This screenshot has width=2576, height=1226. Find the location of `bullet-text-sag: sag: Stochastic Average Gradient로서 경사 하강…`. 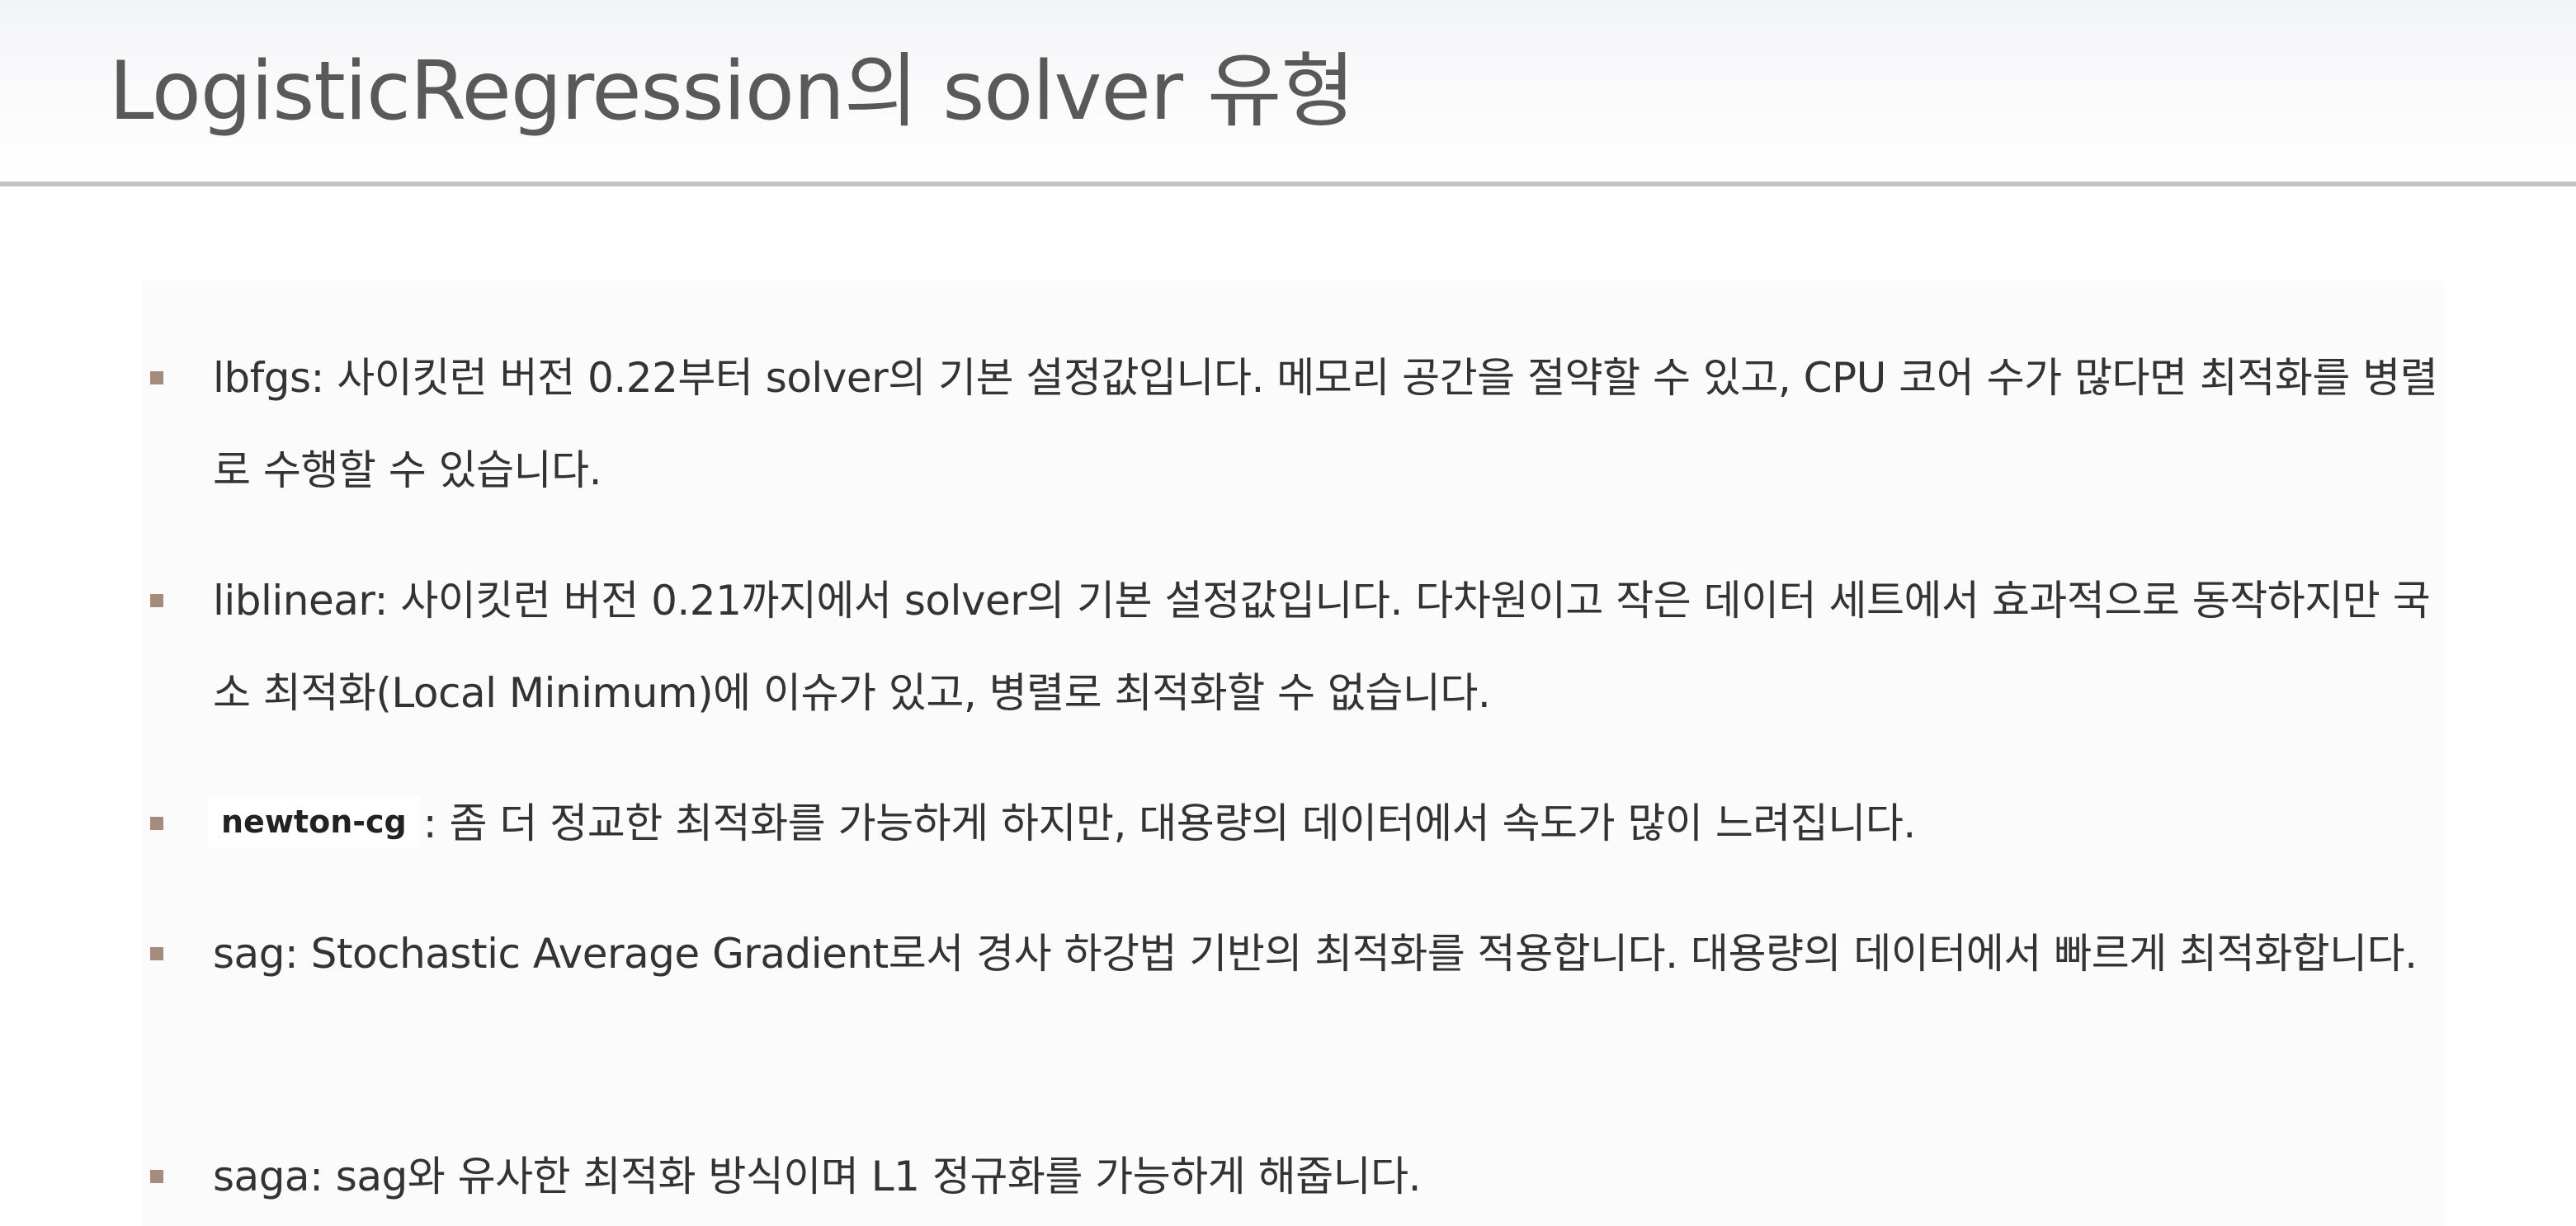

bullet-text-sag: sag: Stochastic Average Gradient로서 경사 하강… is located at coordinates (1315, 954).